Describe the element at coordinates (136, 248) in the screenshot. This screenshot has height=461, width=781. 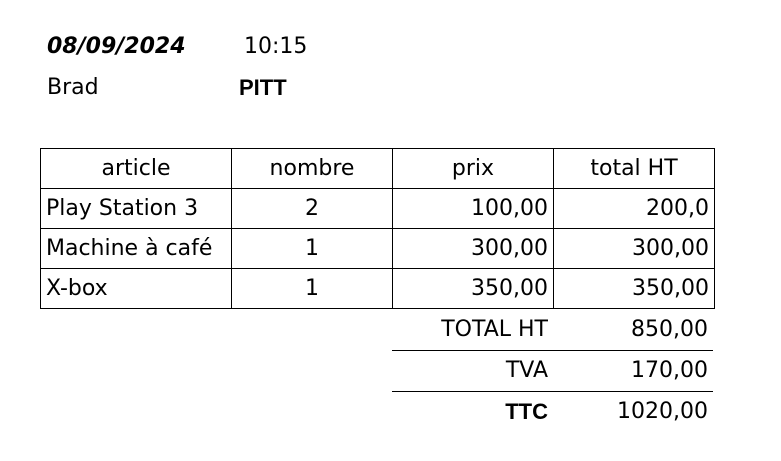
I see `cell-article: Machine à café` at that location.